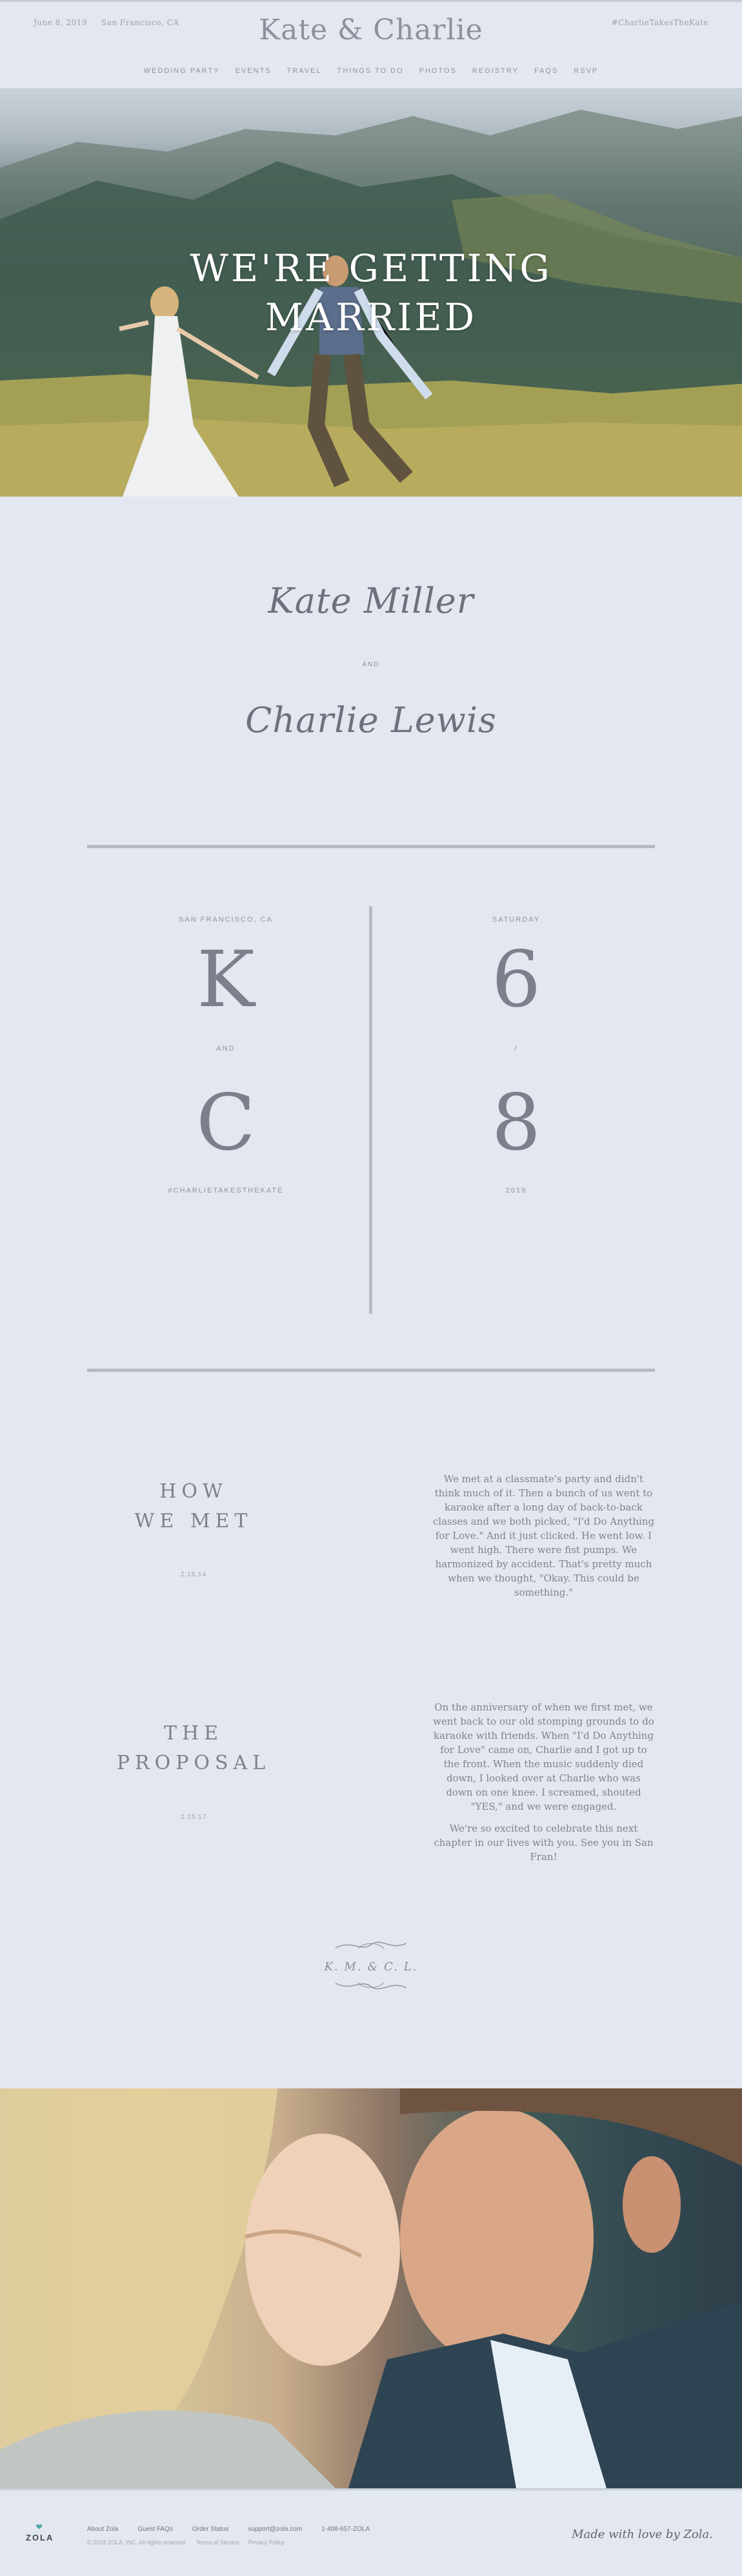 This screenshot has width=742, height=2576. Describe the element at coordinates (194, 1521) in the screenshot. I see `how-we-met-heading-line2: WE MET` at that location.